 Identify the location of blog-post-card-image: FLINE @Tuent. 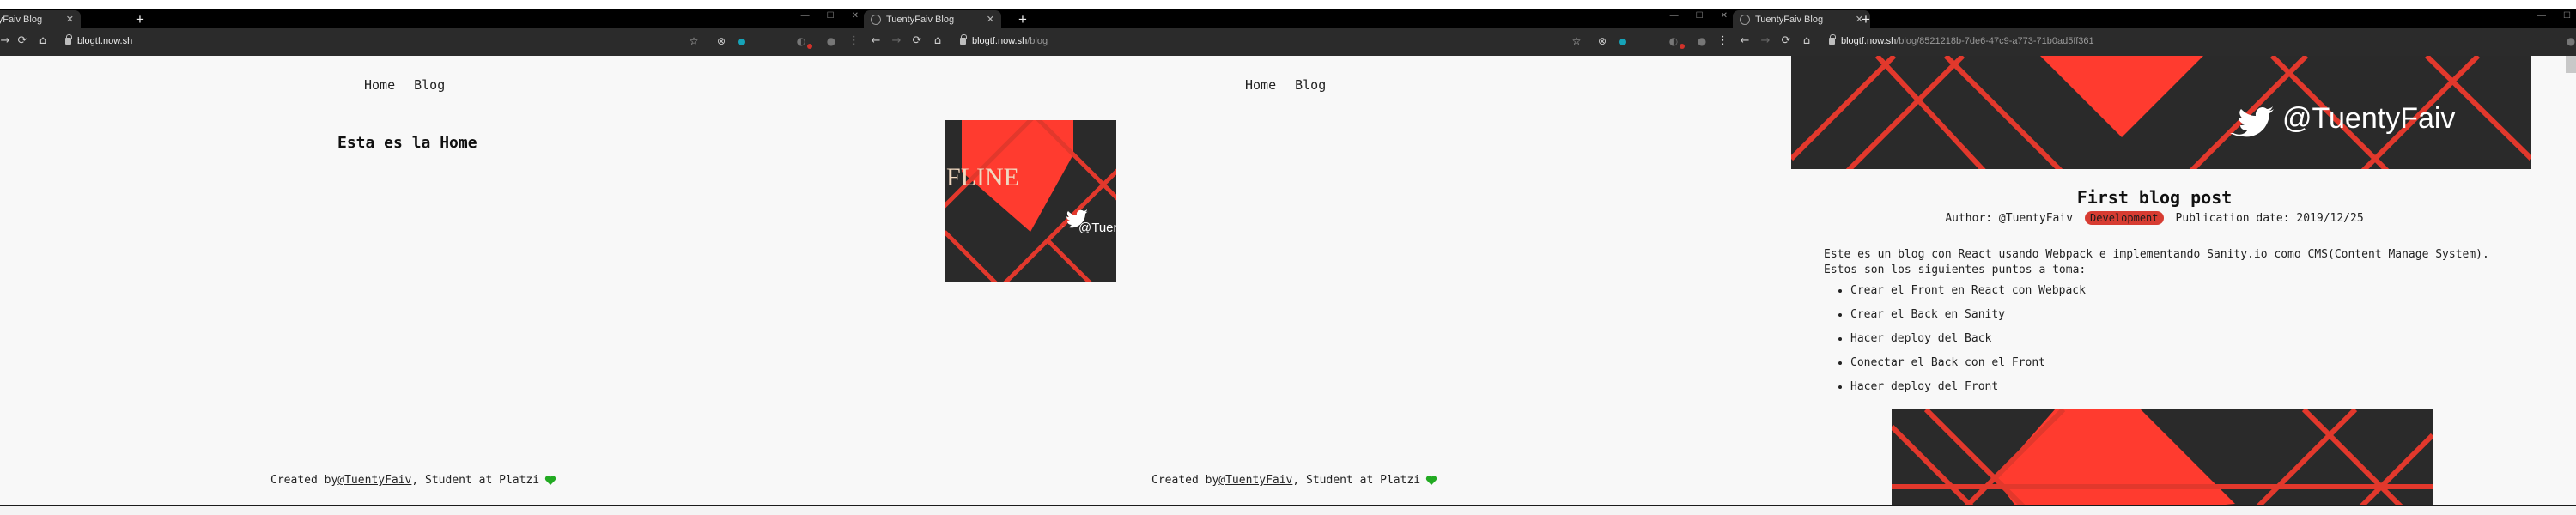
(1030, 201).